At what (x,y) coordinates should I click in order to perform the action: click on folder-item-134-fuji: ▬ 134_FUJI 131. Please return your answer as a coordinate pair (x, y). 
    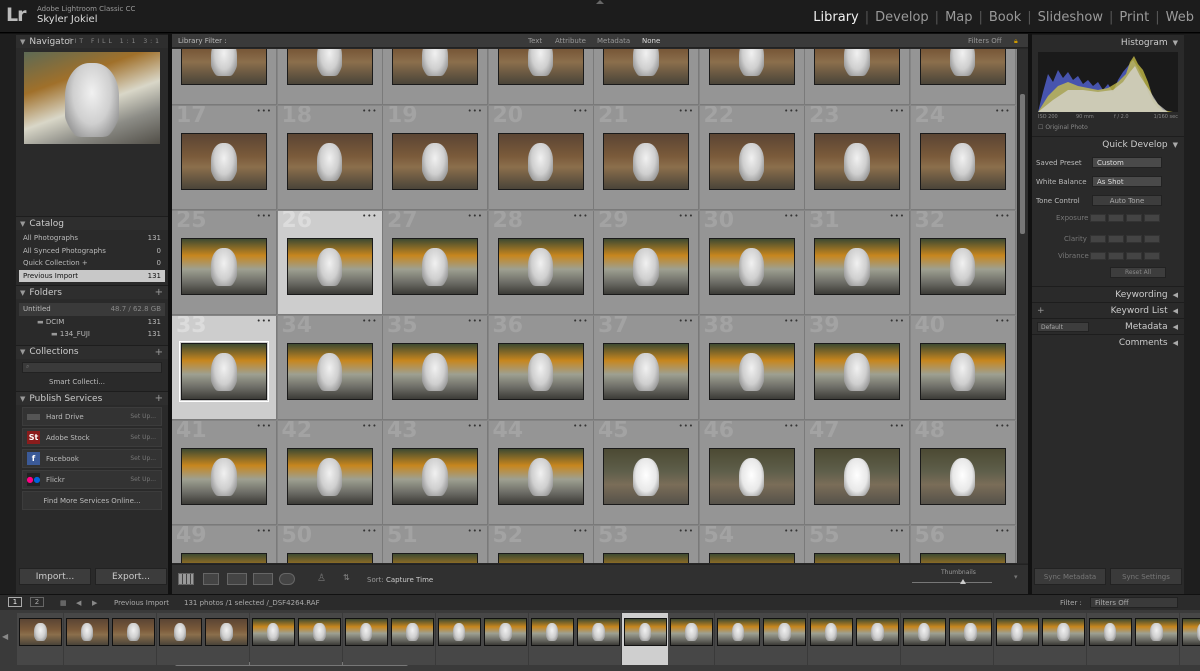
    Looking at the image, I should click on (92, 334).